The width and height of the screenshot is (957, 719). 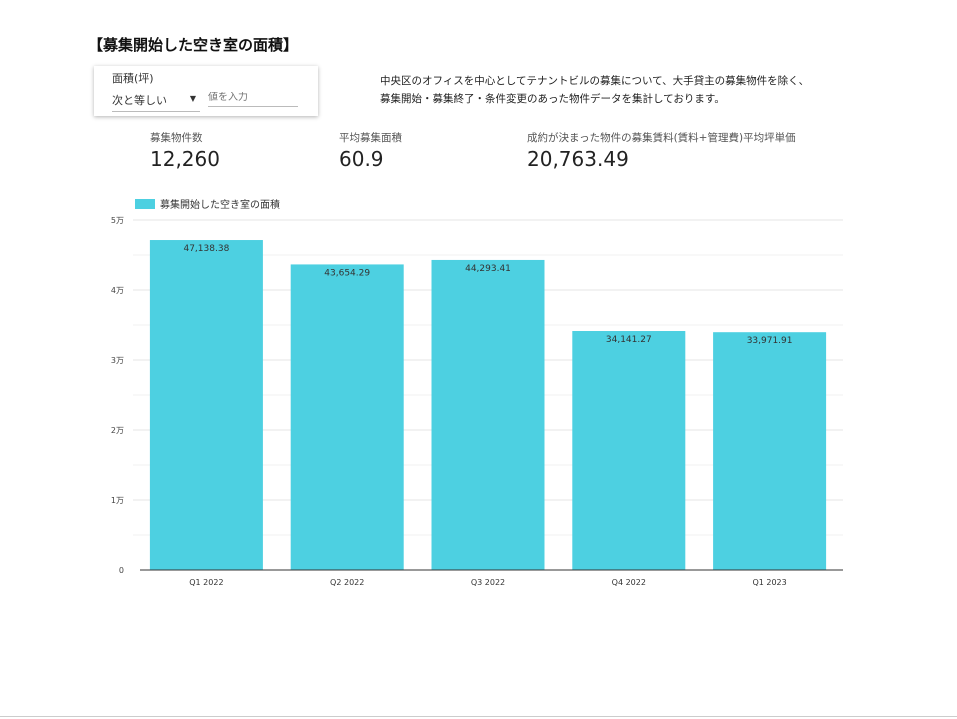 I want to click on x-tick-label: Q2 2022, so click(x=347, y=582).